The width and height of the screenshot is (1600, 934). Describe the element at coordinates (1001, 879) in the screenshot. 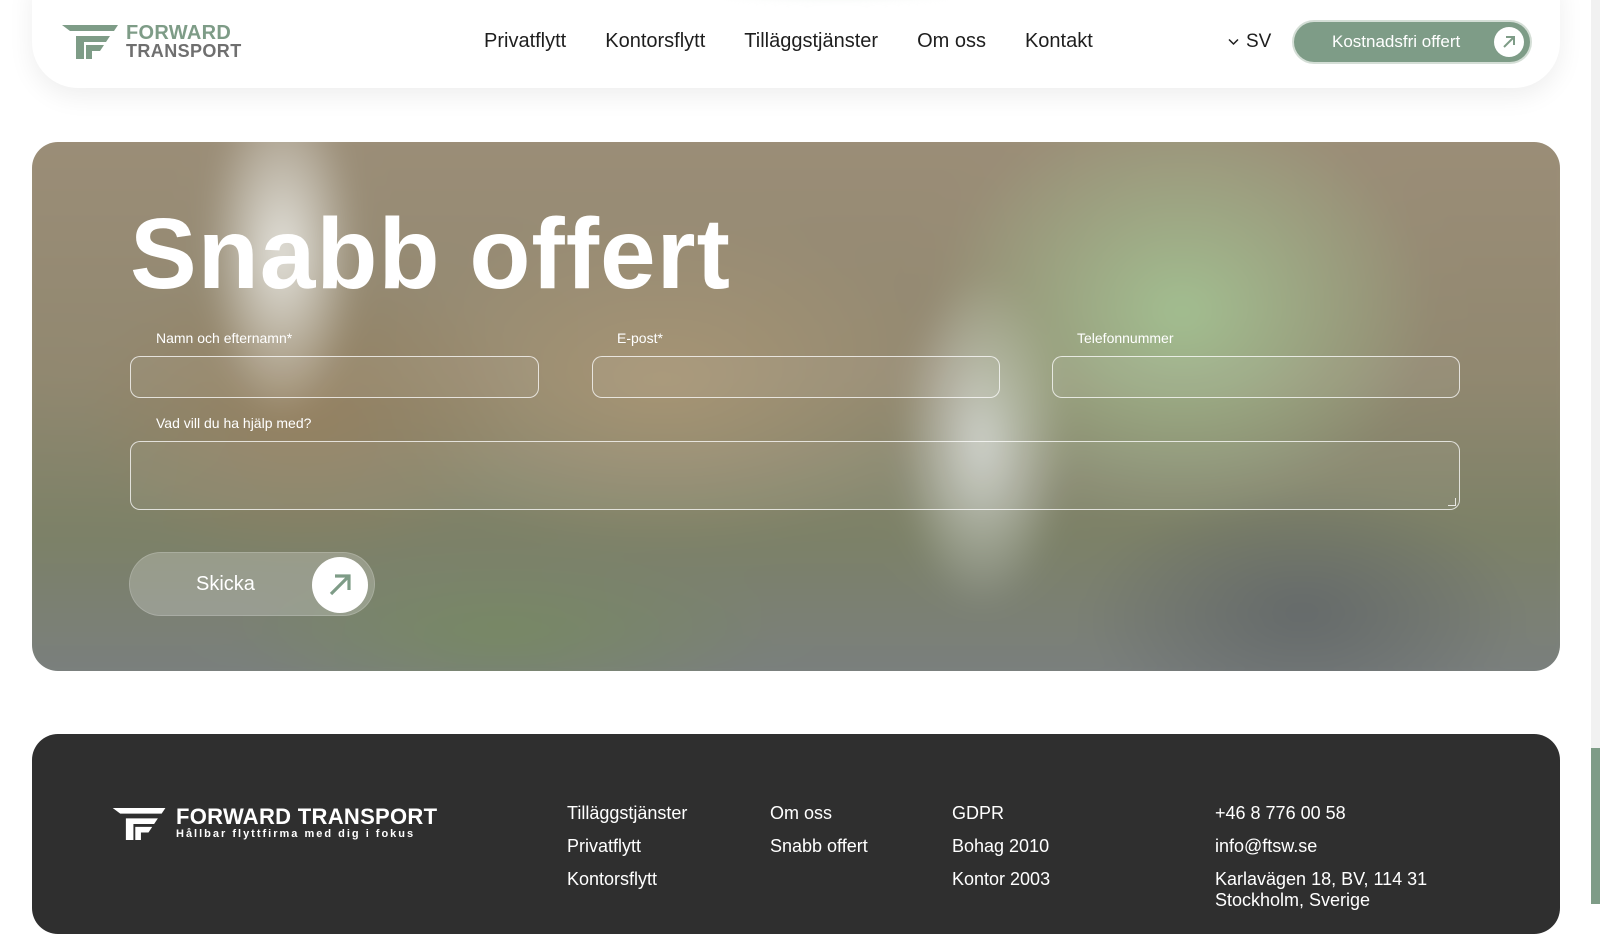

I see `footer-link-kontor-2003: Kontor 2003` at that location.